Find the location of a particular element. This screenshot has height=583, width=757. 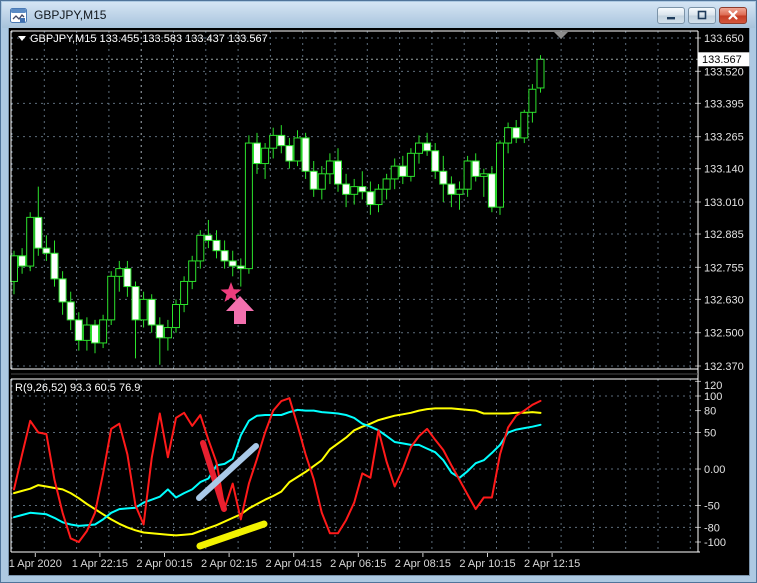

restore-icon is located at coordinates (702, 15).